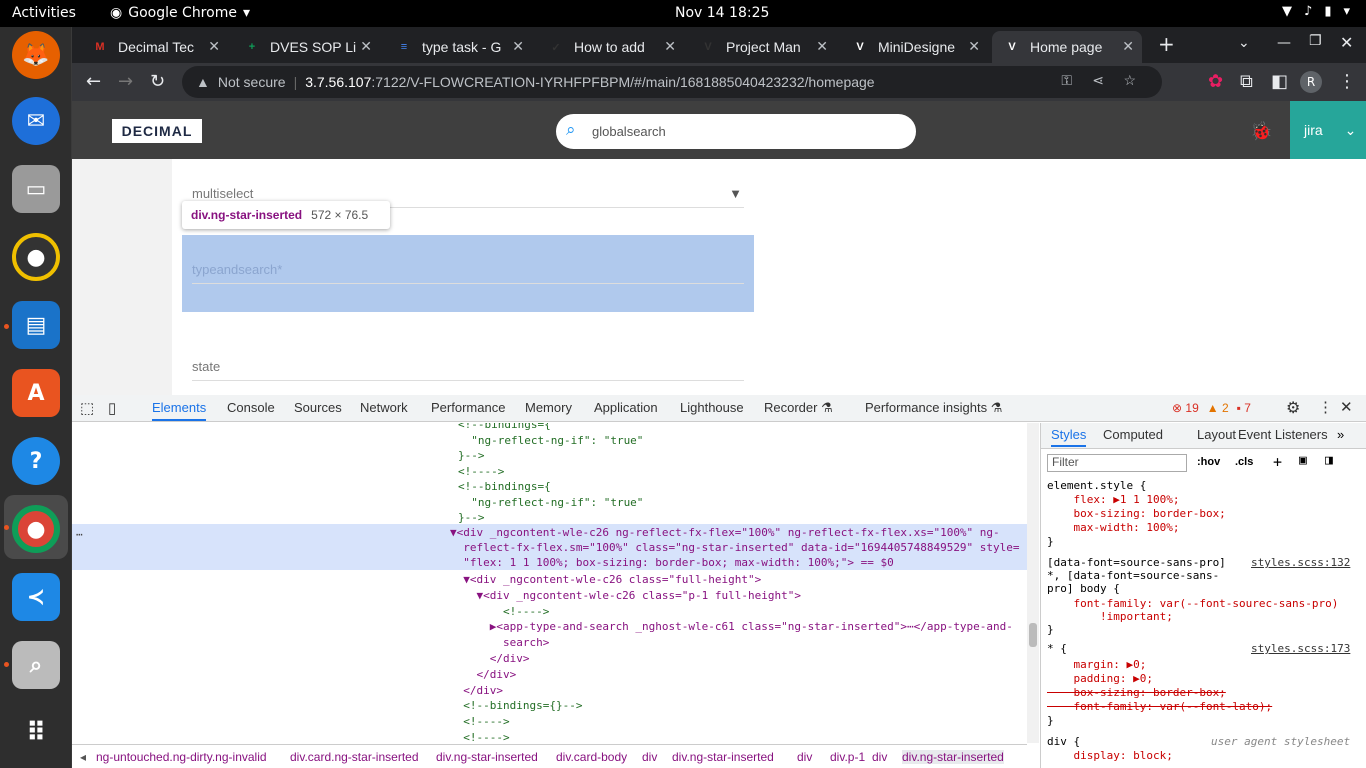 This screenshot has height=768, width=1366. Describe the element at coordinates (36, 733) in the screenshot. I see `apps-grid-icon: ⠿` at that location.